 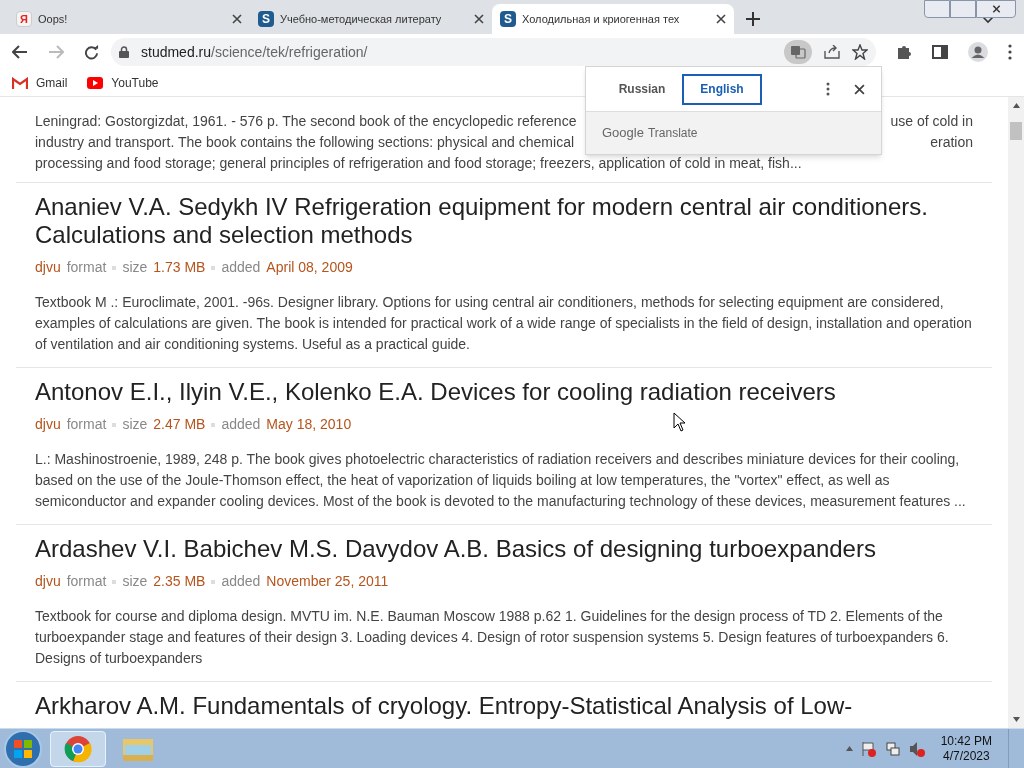 I want to click on chrome-taskbar-button, so click(x=78, y=748).